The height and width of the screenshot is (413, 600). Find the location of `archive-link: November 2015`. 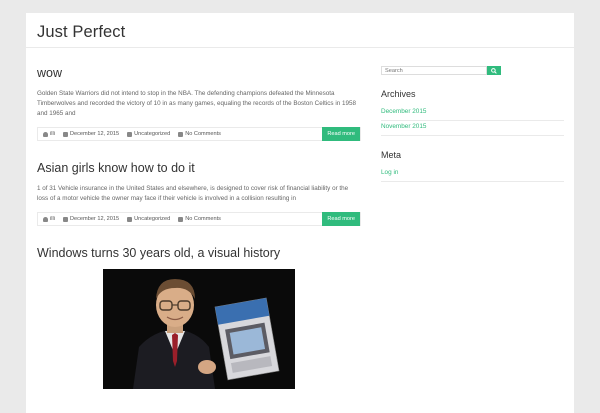

archive-link: November 2015 is located at coordinates (472, 128).